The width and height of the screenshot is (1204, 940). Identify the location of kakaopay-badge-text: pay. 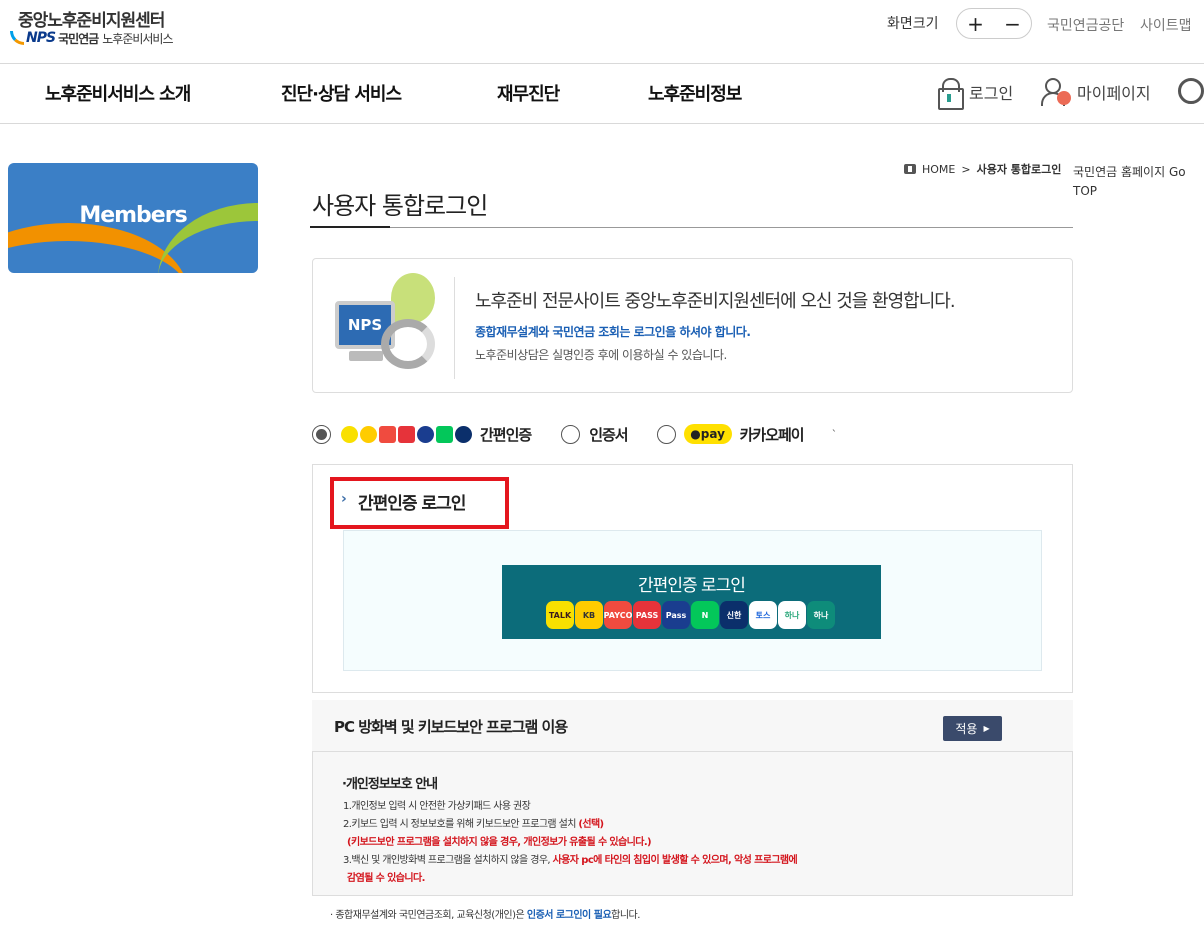
(712, 434).